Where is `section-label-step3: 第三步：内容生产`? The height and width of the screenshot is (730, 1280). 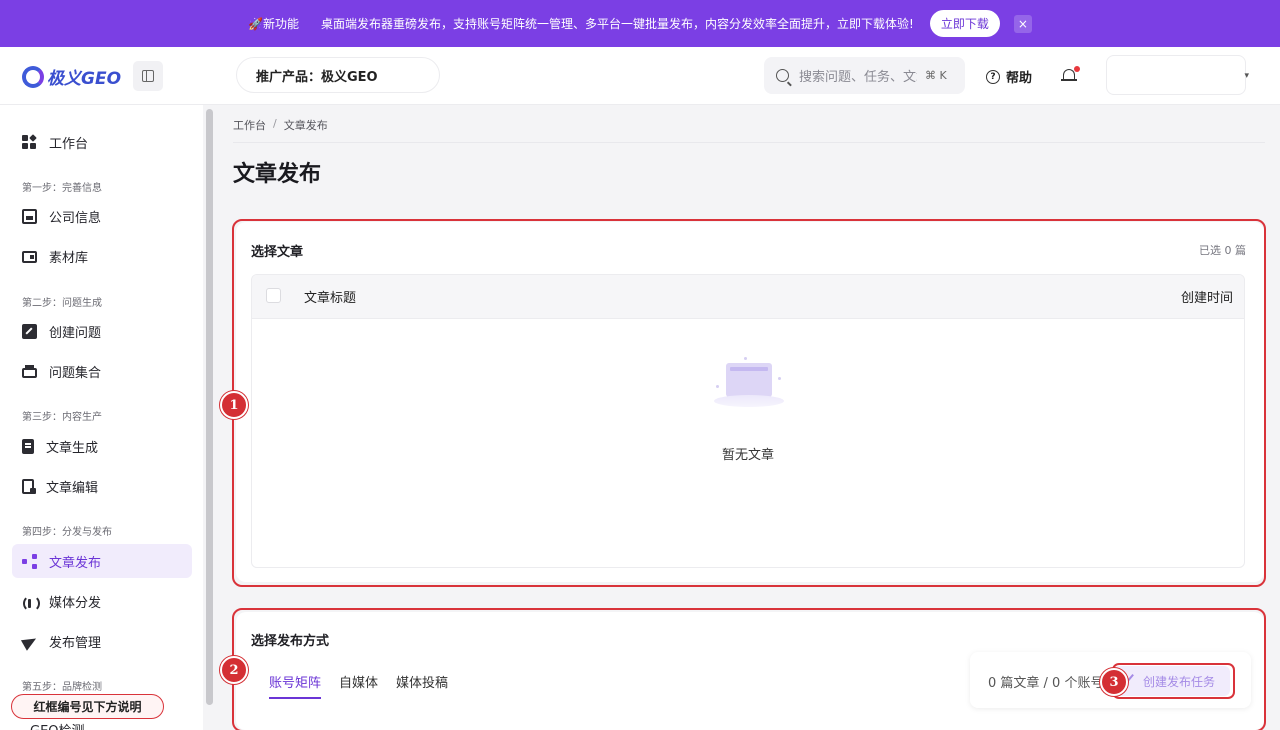 section-label-step3: 第三步：内容生产 is located at coordinates (62, 417).